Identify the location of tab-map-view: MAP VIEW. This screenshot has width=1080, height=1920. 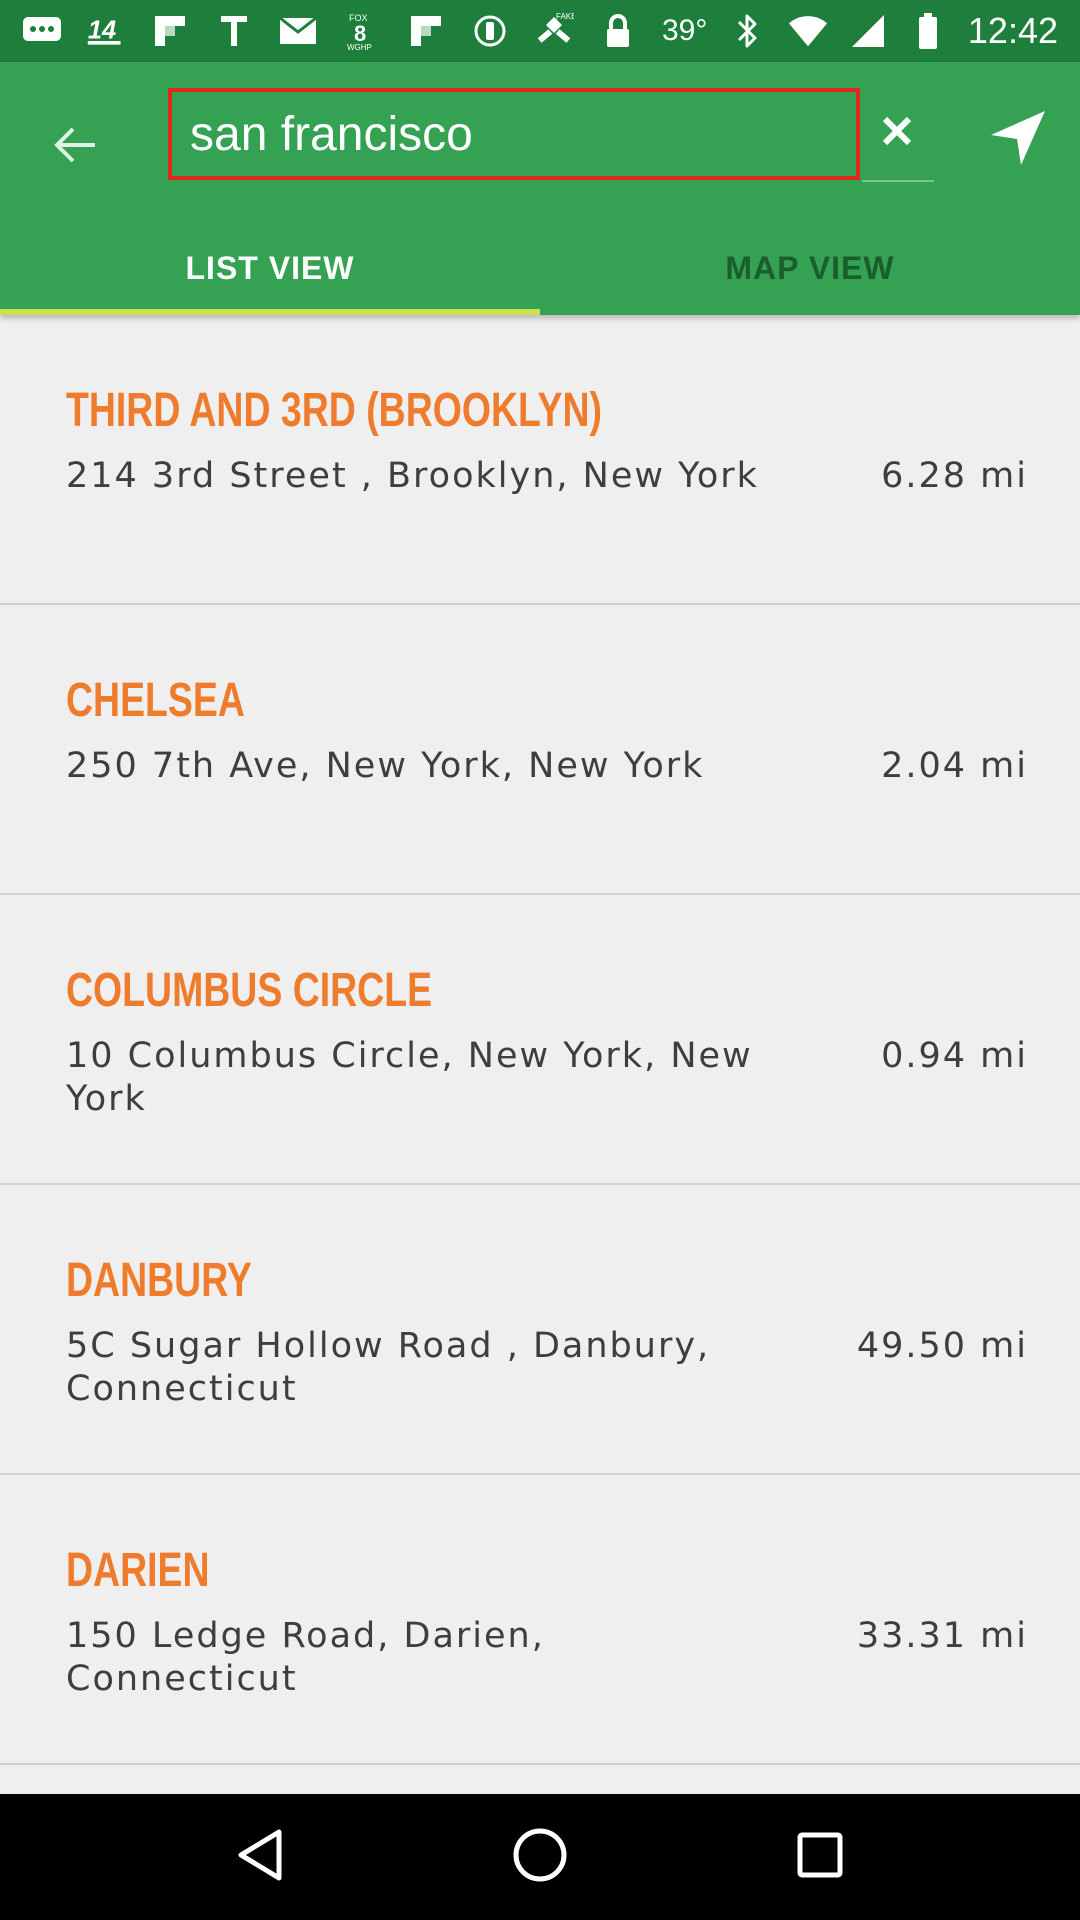
(810, 268).